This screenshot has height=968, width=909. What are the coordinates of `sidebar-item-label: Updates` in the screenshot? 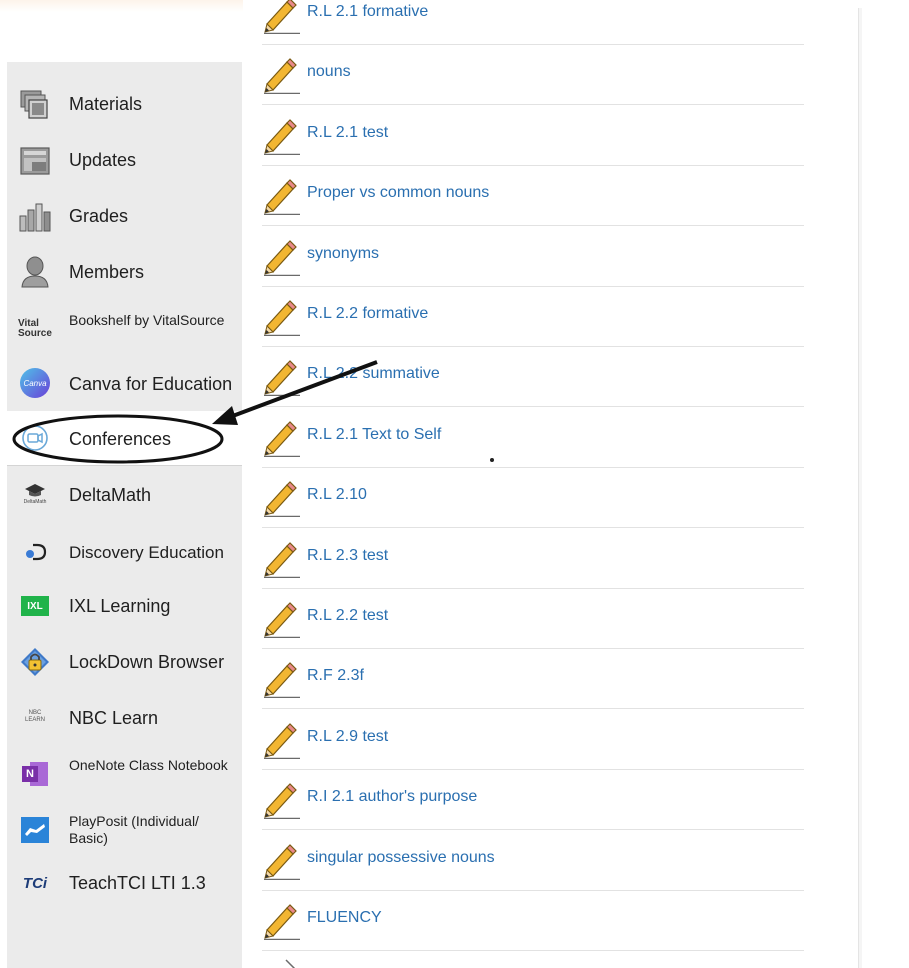 It's located at (103, 160).